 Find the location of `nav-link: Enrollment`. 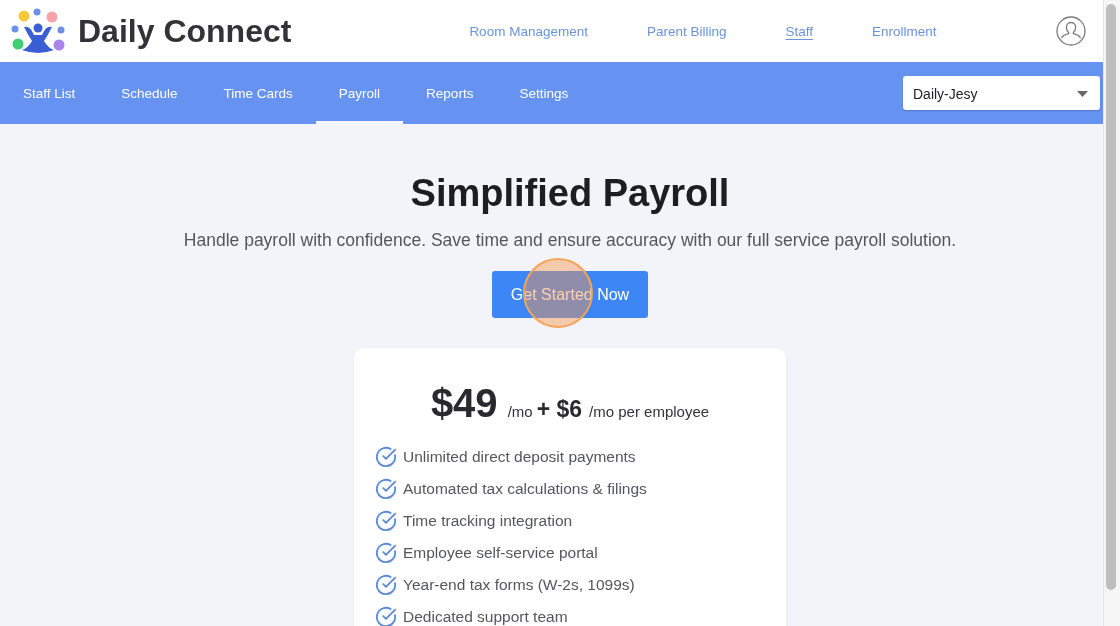

nav-link: Enrollment is located at coordinates (904, 31).